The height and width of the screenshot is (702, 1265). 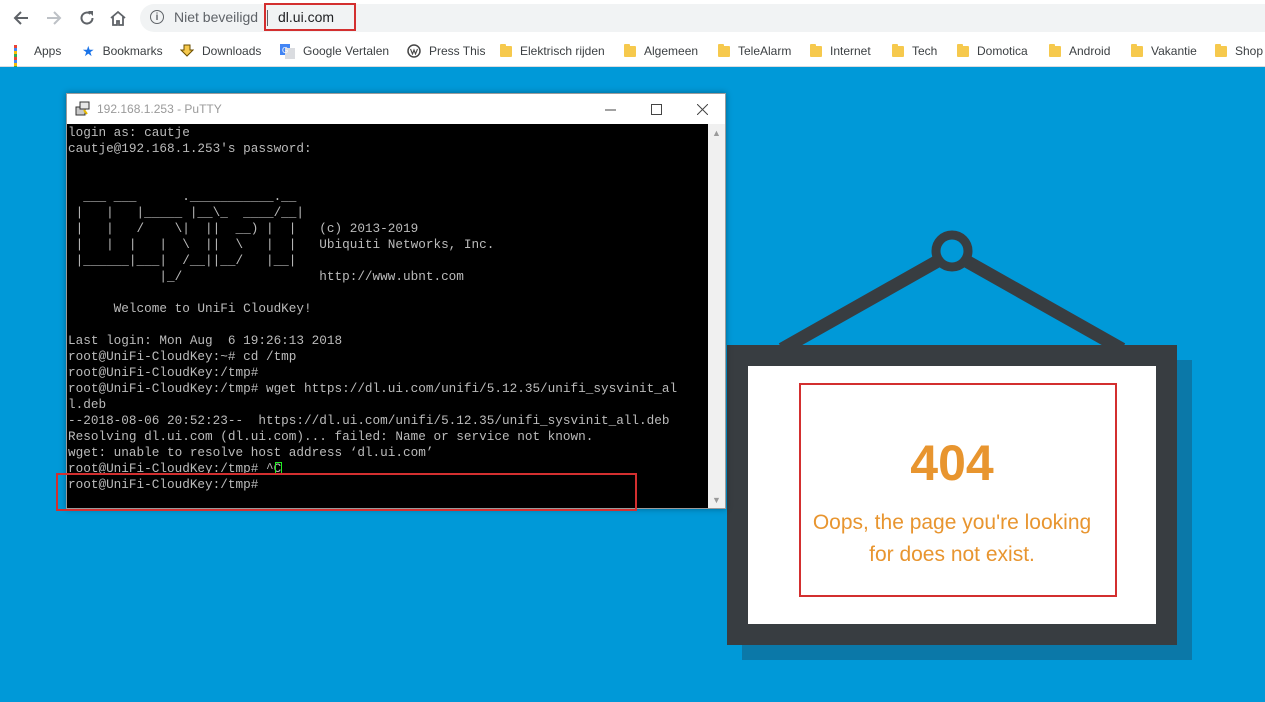 What do you see at coordinates (396, 109) in the screenshot?
I see `putty-titlebar: 192.168.1.253 - PuTTY` at bounding box center [396, 109].